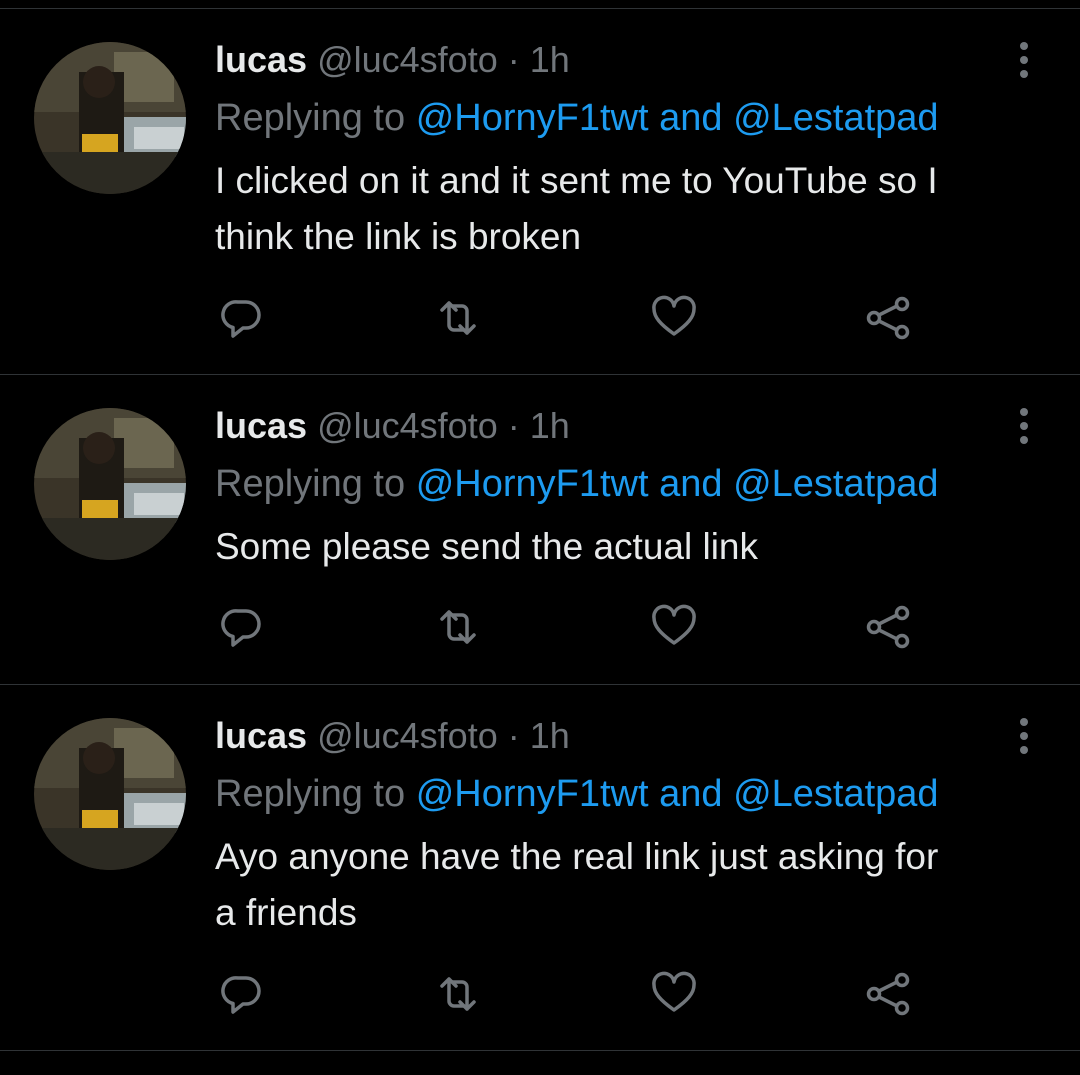 The height and width of the screenshot is (1075, 1080). What do you see at coordinates (540, 1050) in the screenshot?
I see `bottom-divider` at bounding box center [540, 1050].